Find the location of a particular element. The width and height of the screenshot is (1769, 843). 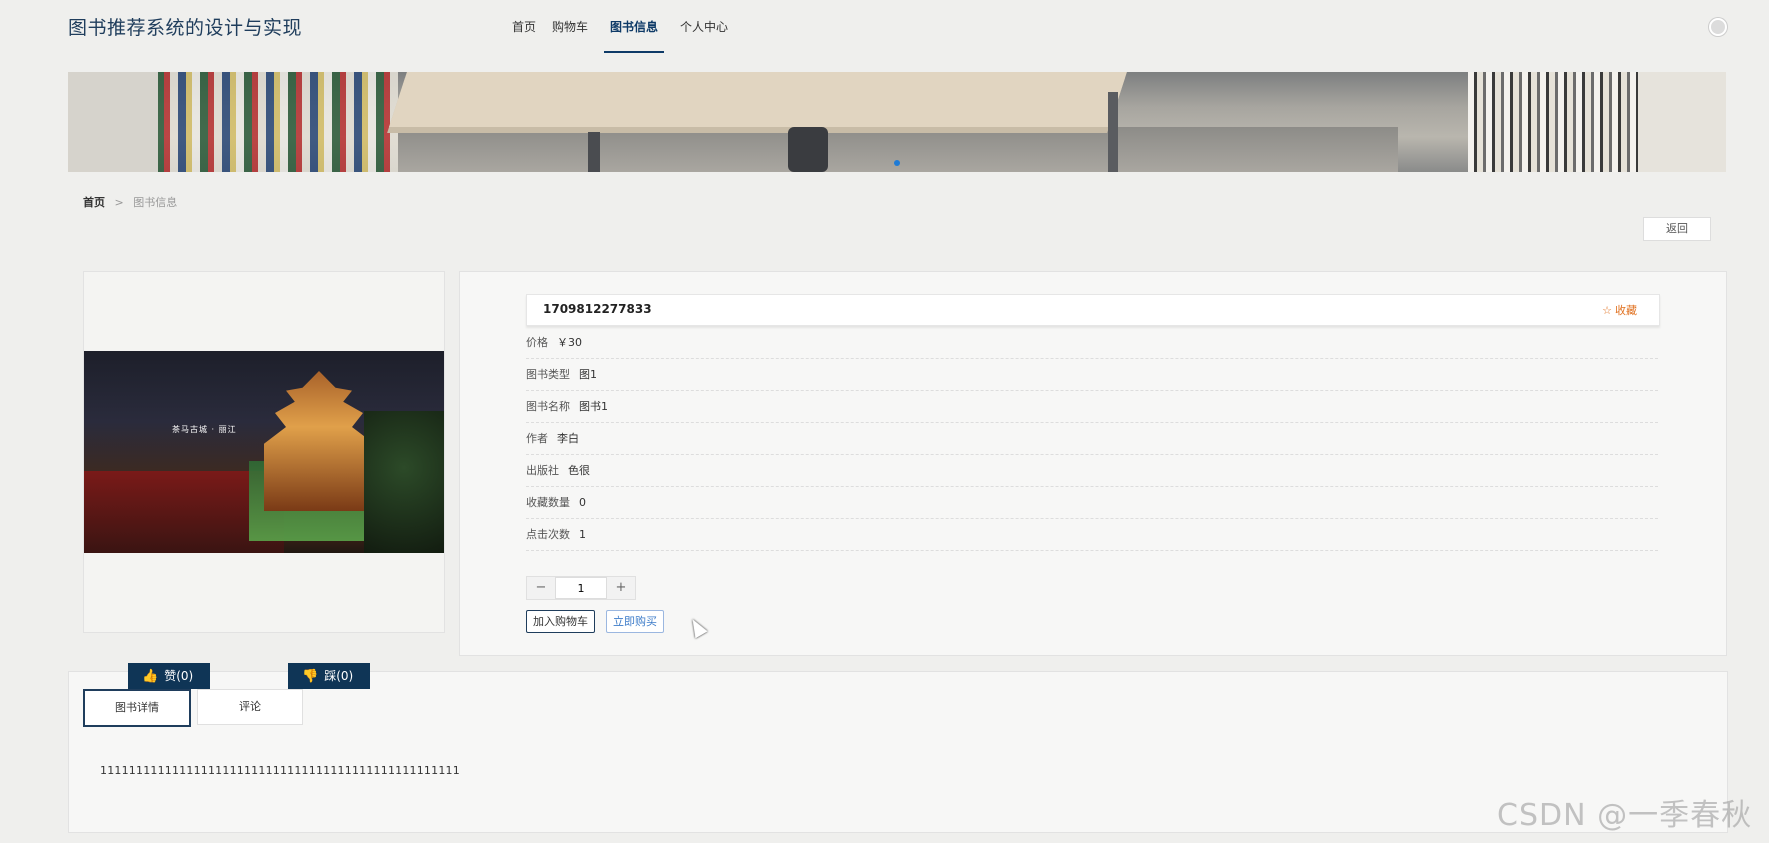

dislike-button: 👎 踩(0) is located at coordinates (329, 676).